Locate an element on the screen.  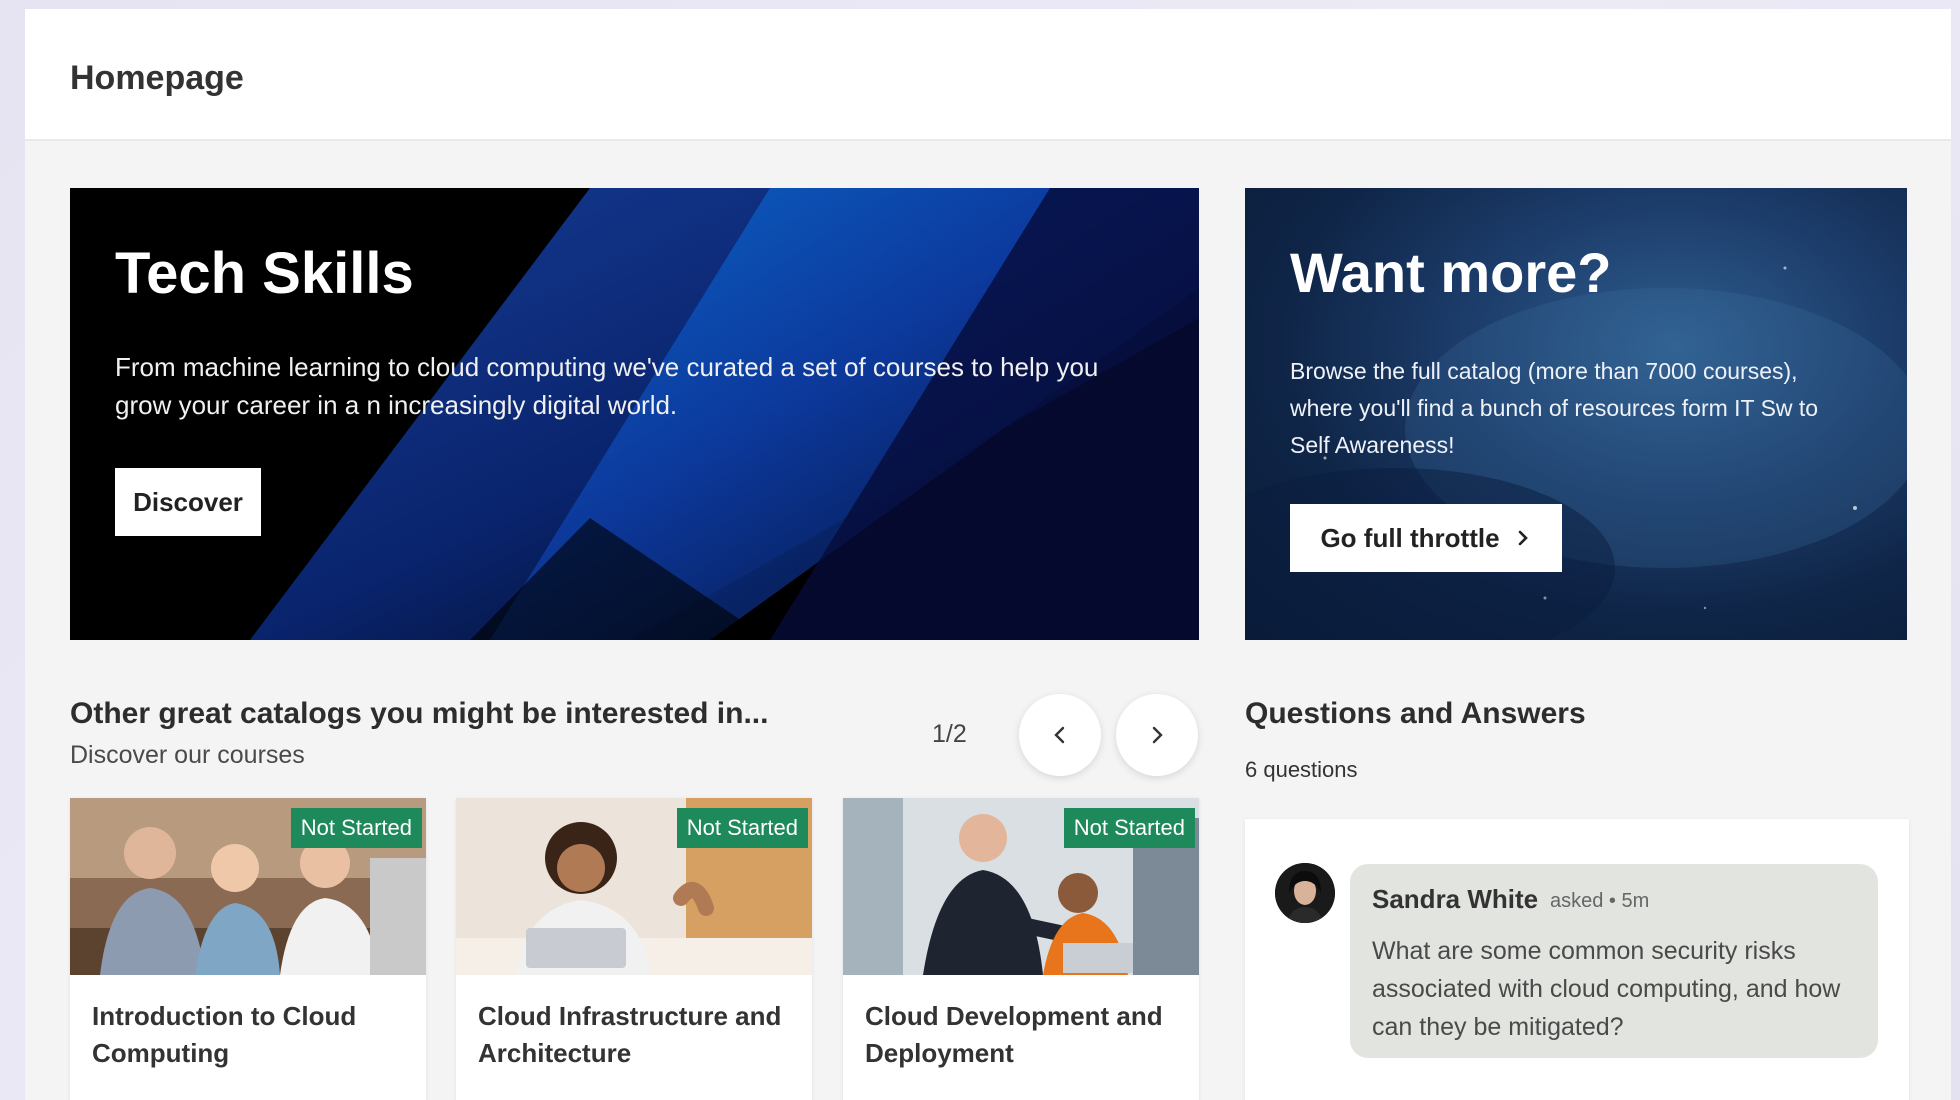
promo-title: Want more? is located at coordinates (1451, 272).